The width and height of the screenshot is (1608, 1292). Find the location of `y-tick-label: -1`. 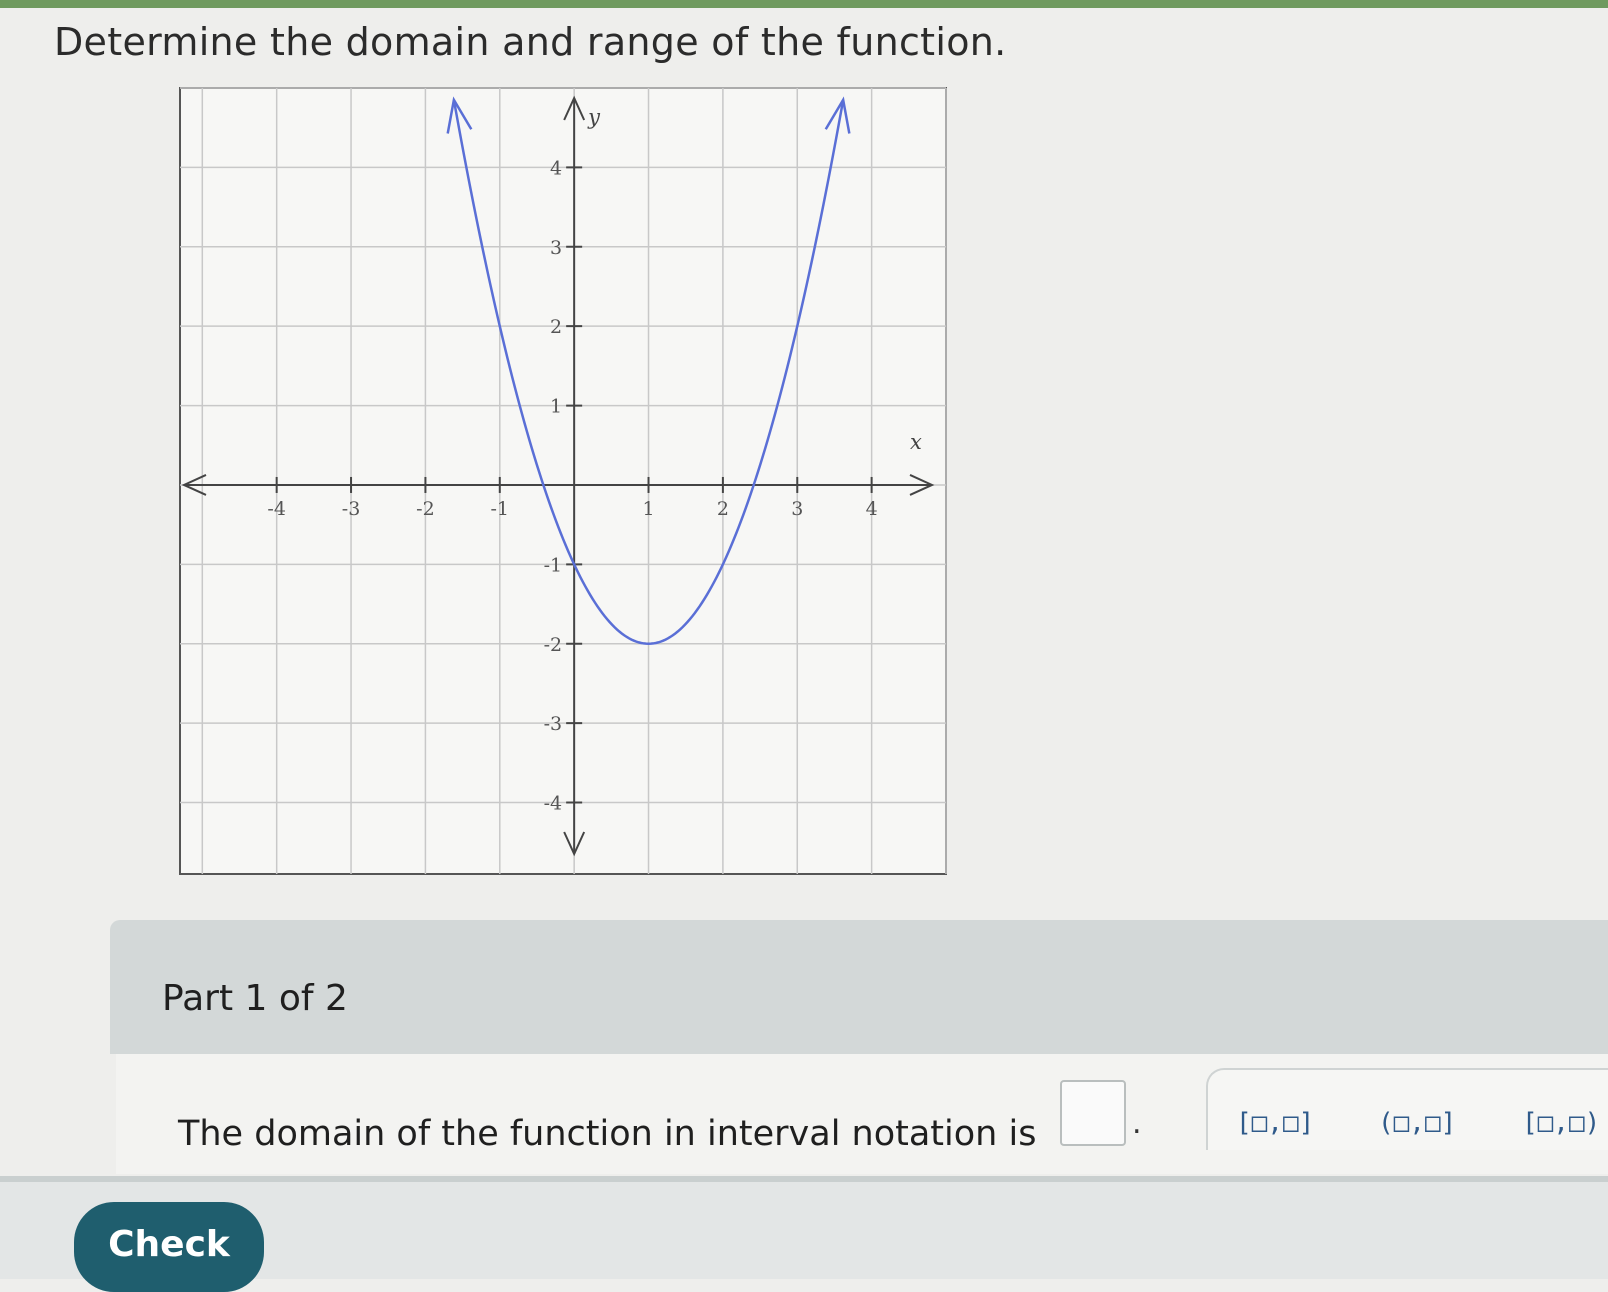

y-tick-label: -1 is located at coordinates (553, 565).